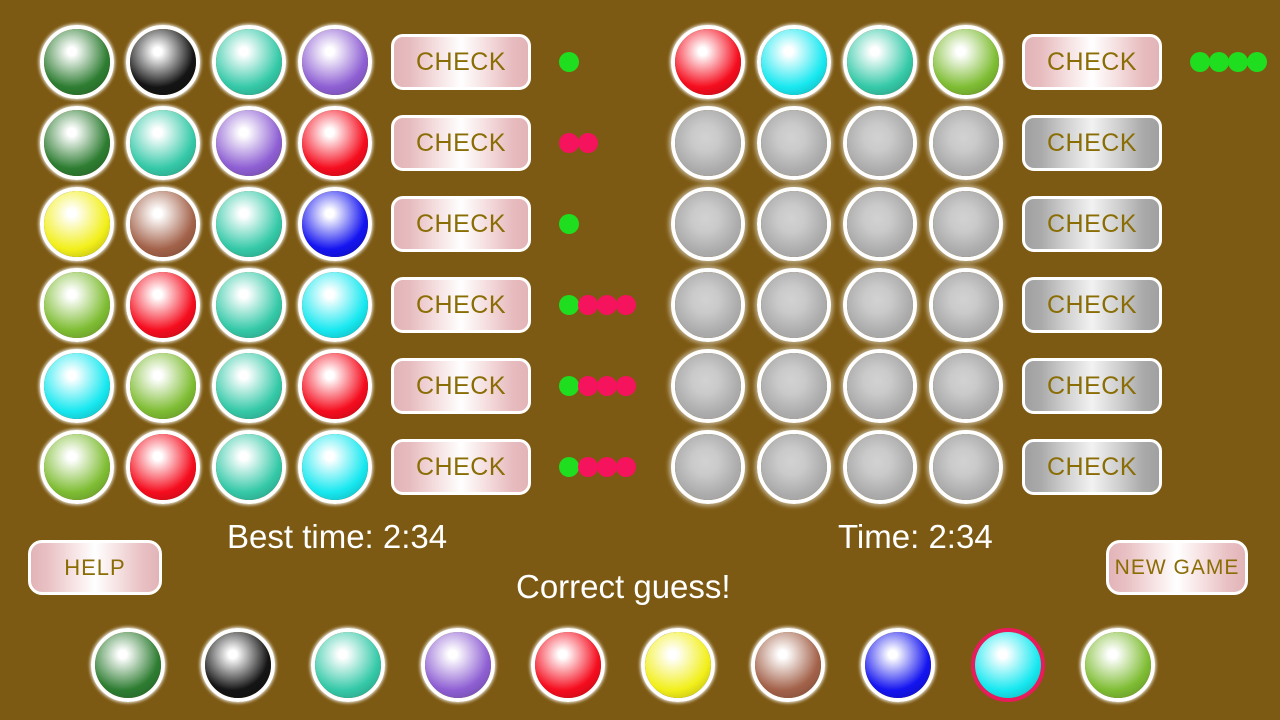 Image resolution: width=1280 pixels, height=720 pixels. Describe the element at coordinates (348, 665) in the screenshot. I see `palette-swatch-teal` at that location.